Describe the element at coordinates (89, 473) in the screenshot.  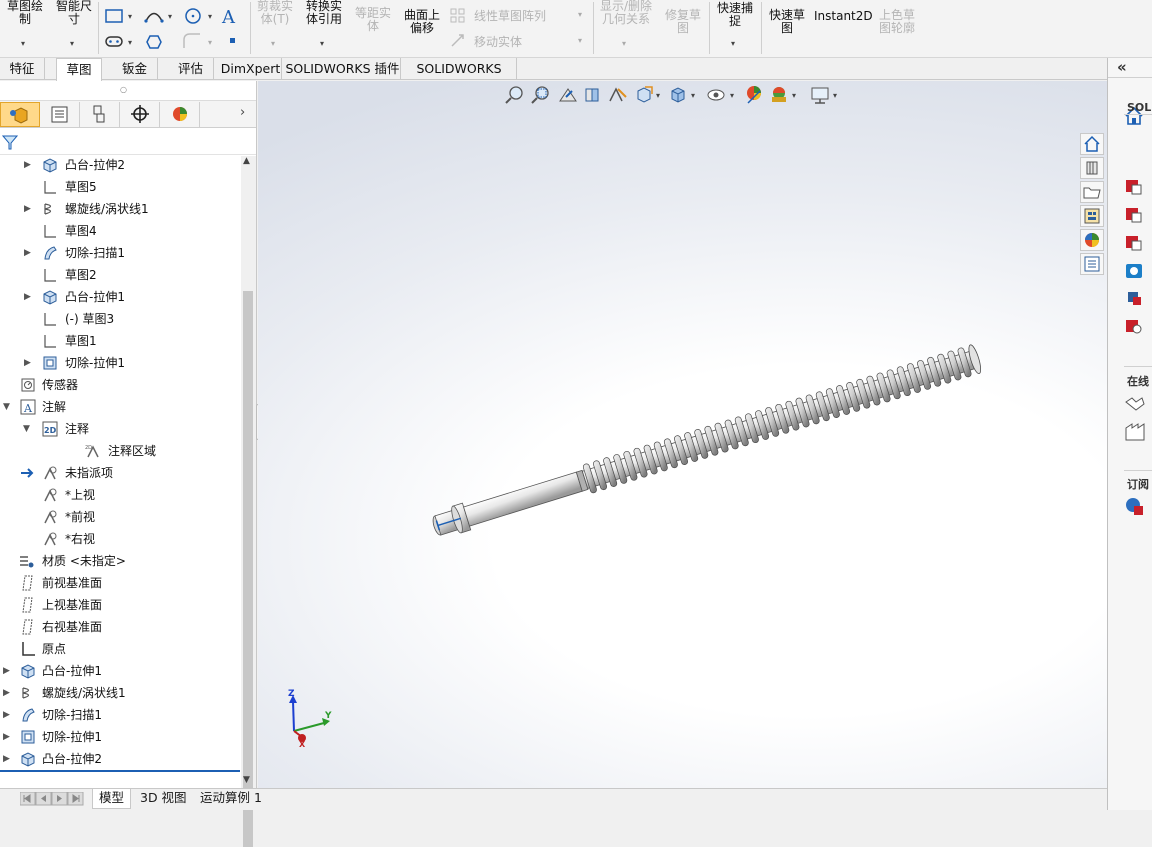
I see `tree-item-unassigned: 未指派项` at that location.